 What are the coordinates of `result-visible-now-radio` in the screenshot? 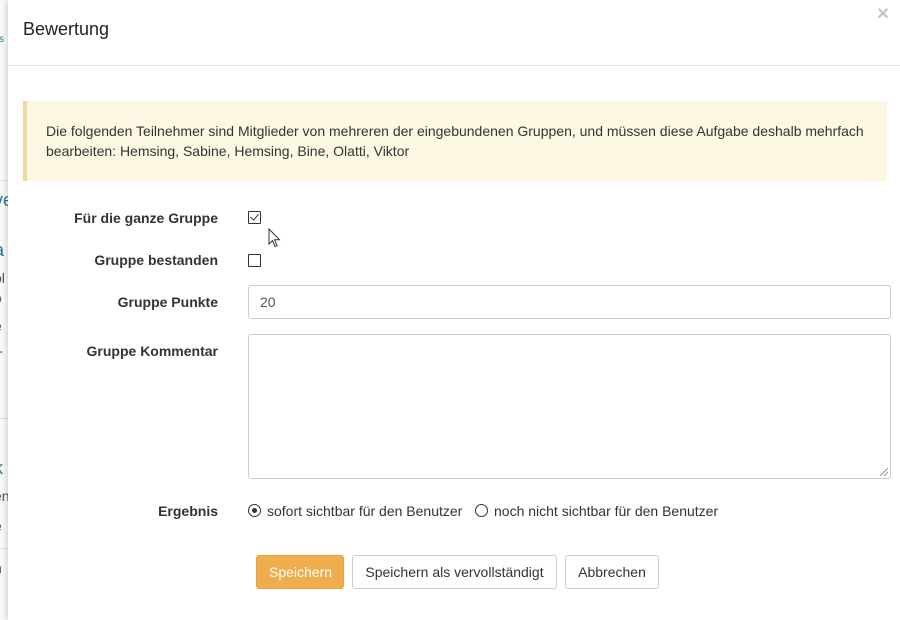 It's located at (254, 510).